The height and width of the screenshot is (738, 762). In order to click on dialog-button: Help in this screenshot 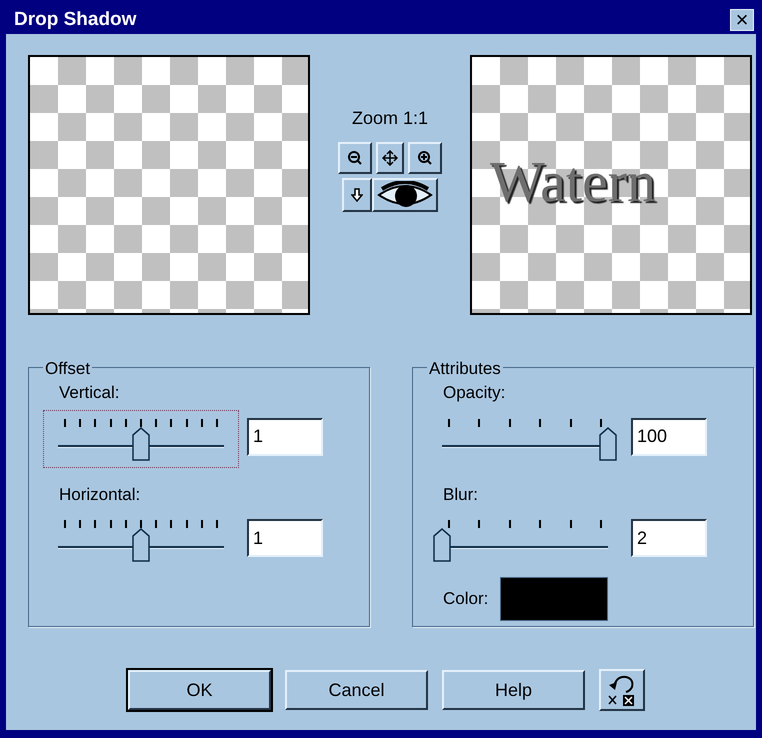, I will do `click(513, 690)`.